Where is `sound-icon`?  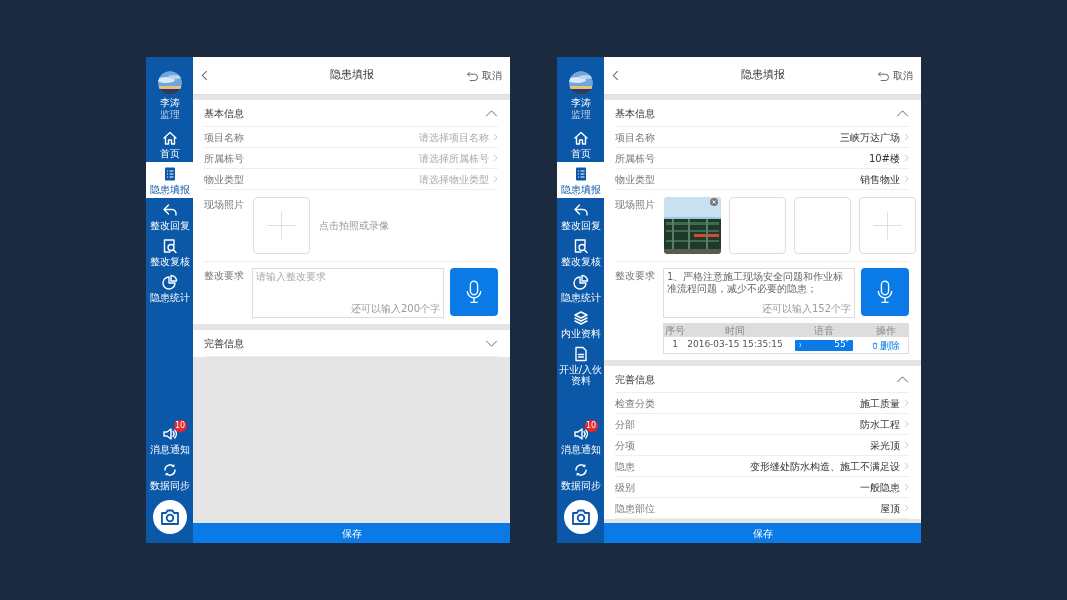 sound-icon is located at coordinates (801, 345).